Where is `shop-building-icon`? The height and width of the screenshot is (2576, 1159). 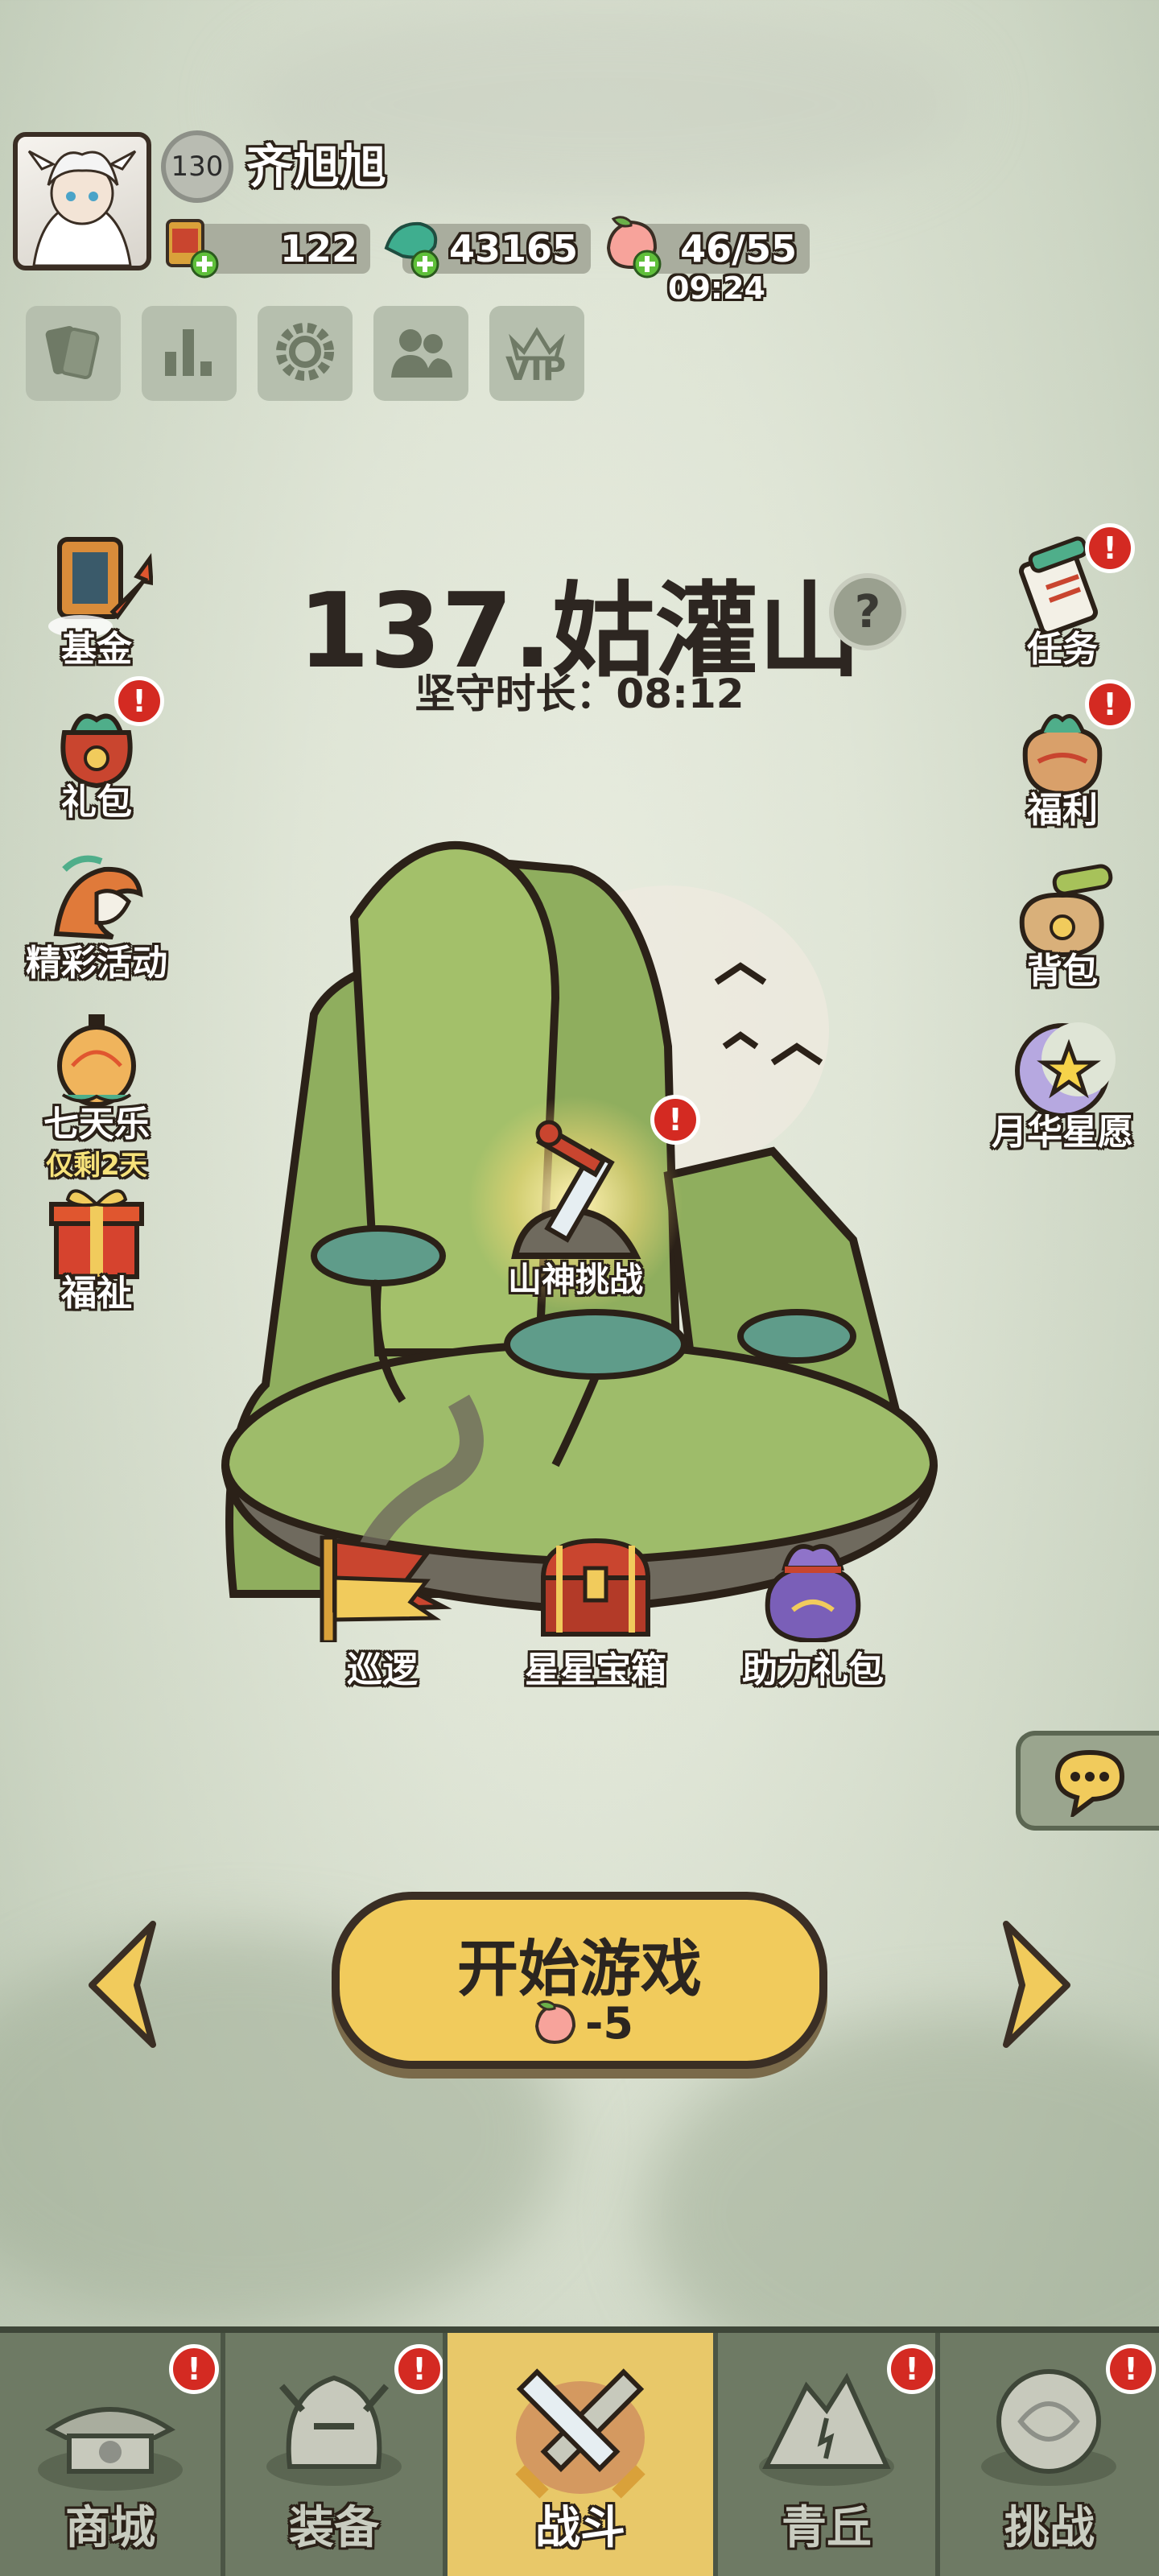
shop-building-icon is located at coordinates (110, 2449).